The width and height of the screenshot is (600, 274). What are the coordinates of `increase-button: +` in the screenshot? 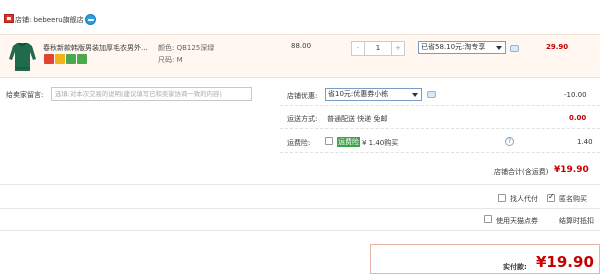 It's located at (397, 48).